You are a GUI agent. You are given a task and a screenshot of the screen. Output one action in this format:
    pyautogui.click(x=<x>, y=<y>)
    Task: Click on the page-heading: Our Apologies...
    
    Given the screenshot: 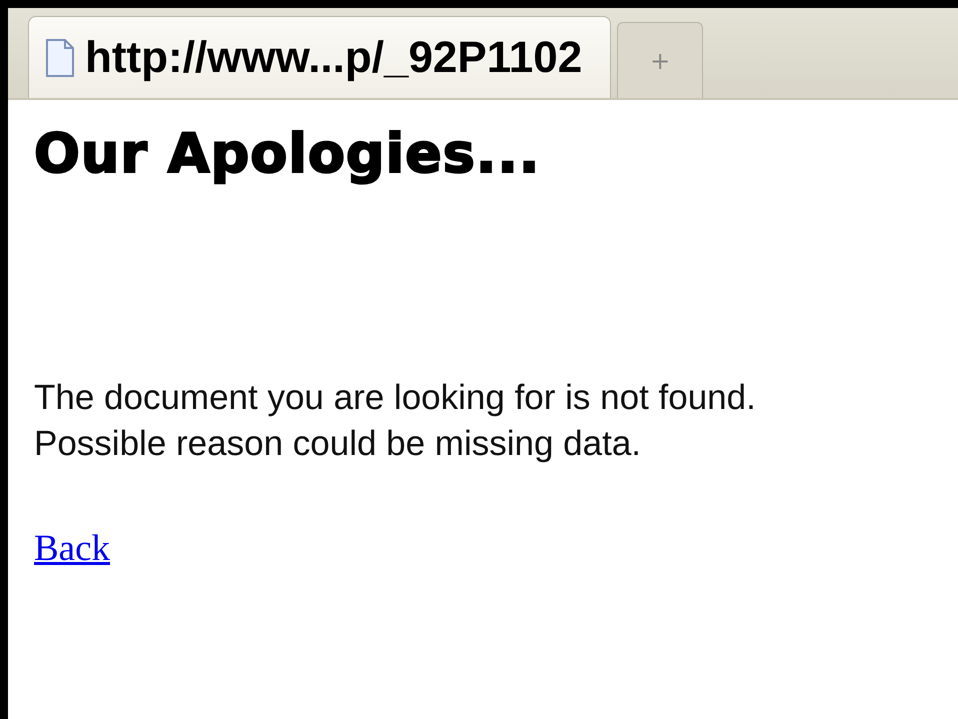 What is the action you would take?
    pyautogui.click(x=287, y=153)
    